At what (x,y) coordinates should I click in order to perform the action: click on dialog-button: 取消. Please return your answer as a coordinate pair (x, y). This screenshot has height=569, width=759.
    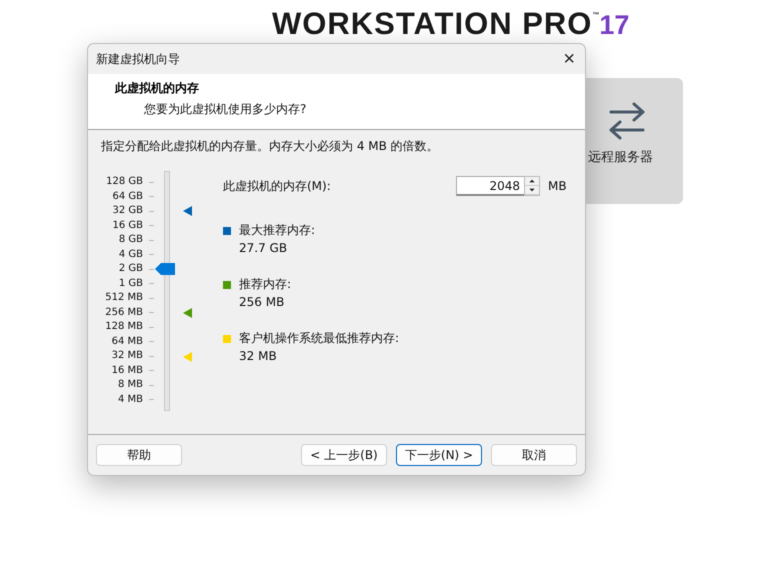
    Looking at the image, I should click on (534, 455).